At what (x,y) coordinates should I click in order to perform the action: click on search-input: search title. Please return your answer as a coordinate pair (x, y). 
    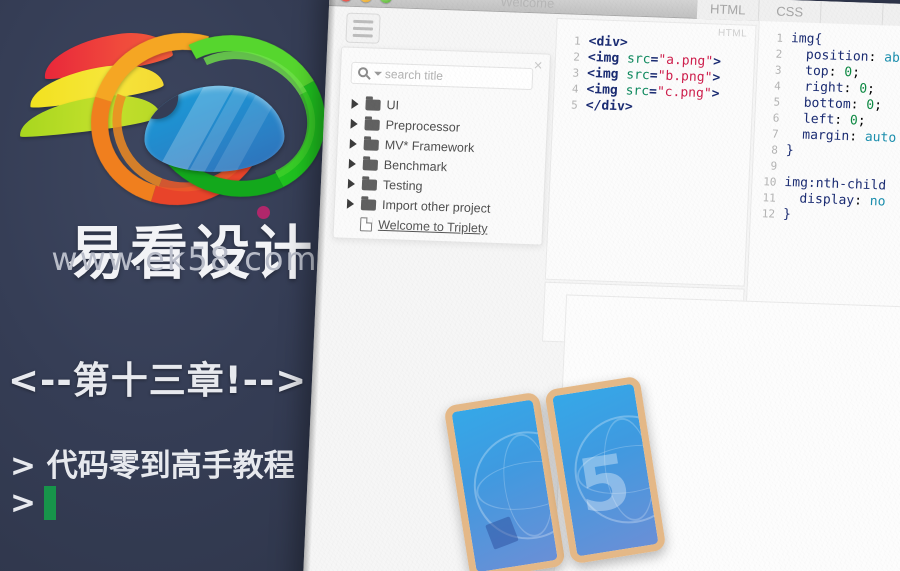
    Looking at the image, I should click on (442, 76).